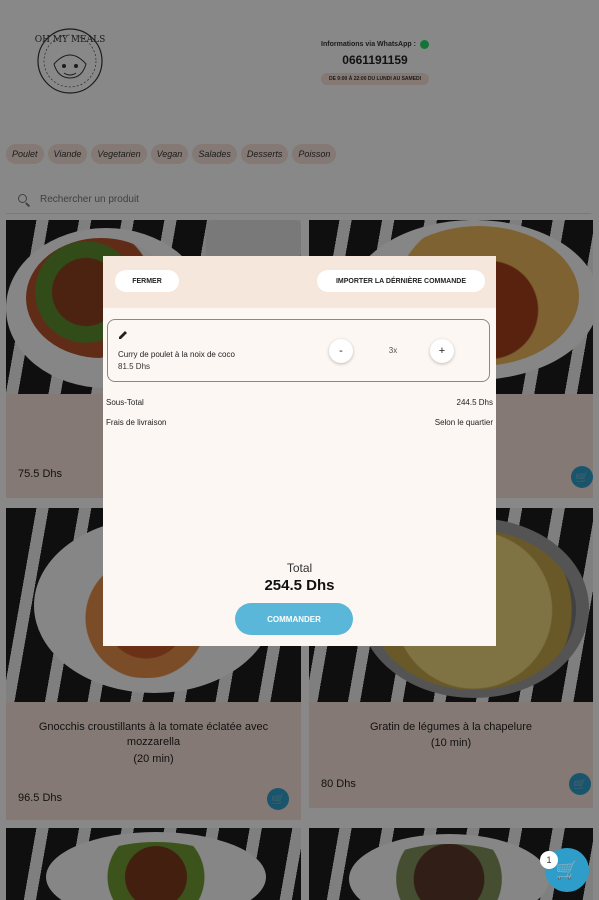  What do you see at coordinates (474, 402) in the screenshot?
I see `subtotal-value: 244.5 Dhs` at bounding box center [474, 402].